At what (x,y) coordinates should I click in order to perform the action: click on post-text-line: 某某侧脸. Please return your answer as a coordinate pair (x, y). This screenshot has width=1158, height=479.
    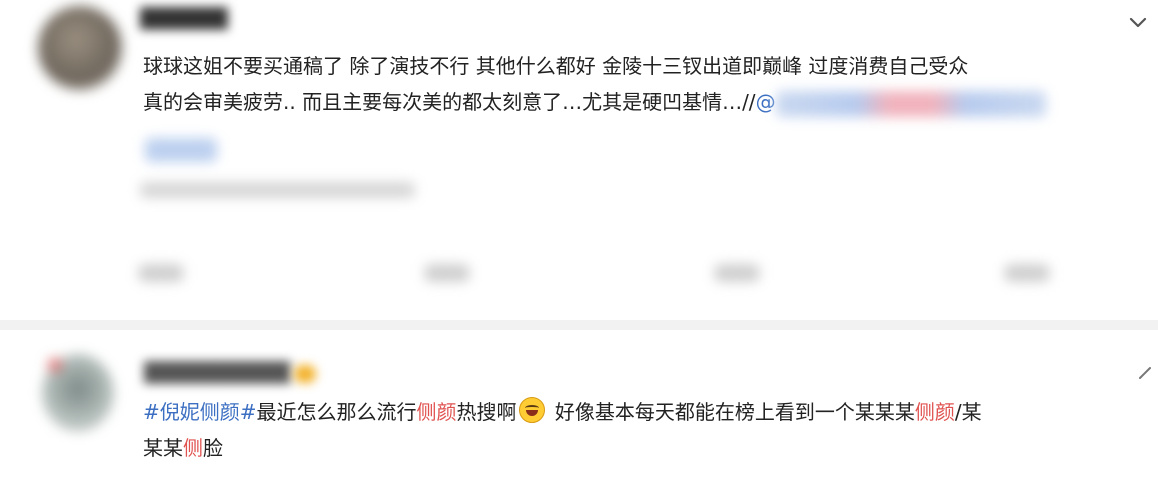
    Looking at the image, I should click on (183, 448).